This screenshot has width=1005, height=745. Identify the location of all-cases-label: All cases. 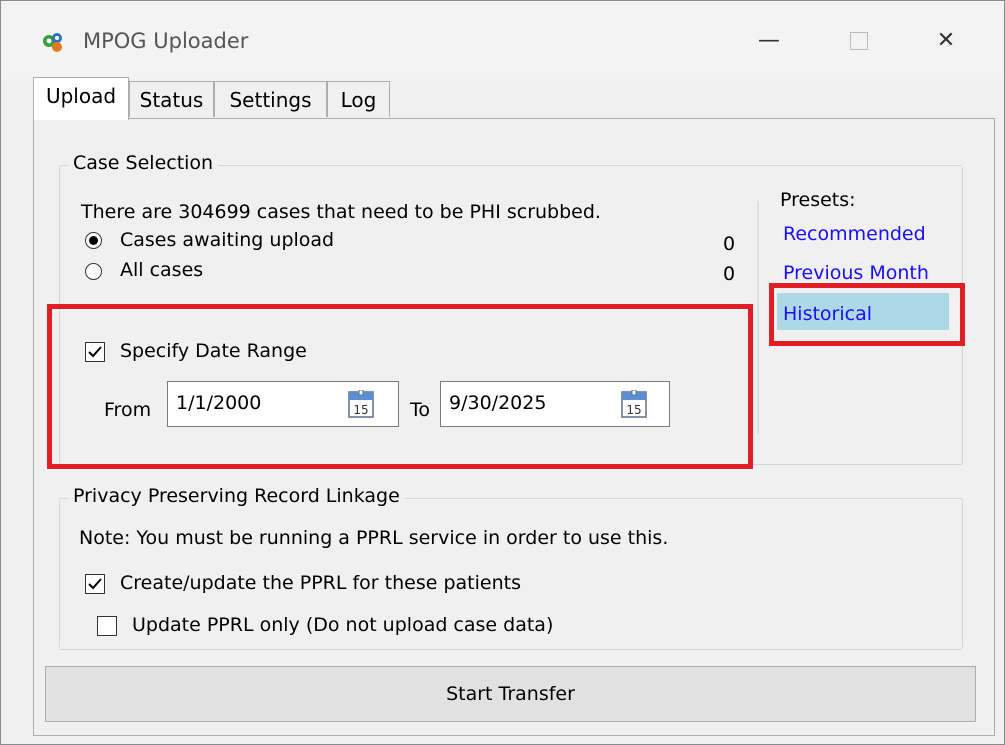
(162, 270).